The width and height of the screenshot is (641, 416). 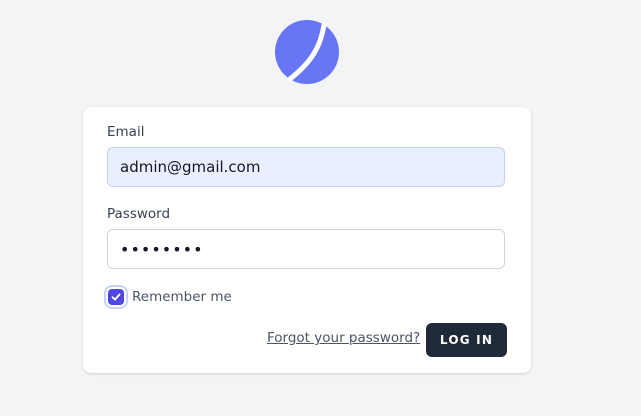 What do you see at coordinates (306, 167) in the screenshot?
I see `email-field` at bounding box center [306, 167].